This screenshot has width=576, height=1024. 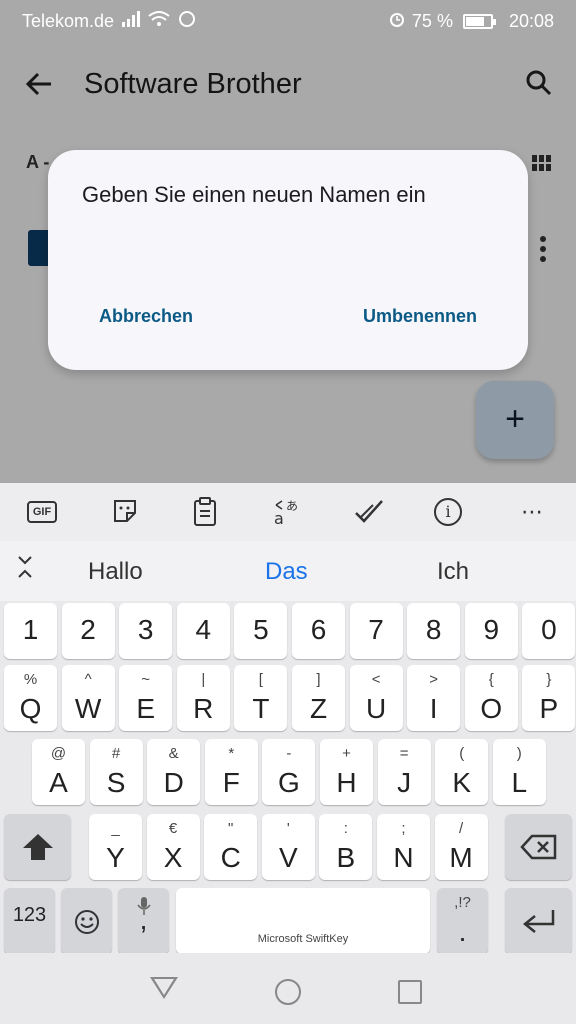 I want to click on key-e: ~ E, so click(x=146, y=698).